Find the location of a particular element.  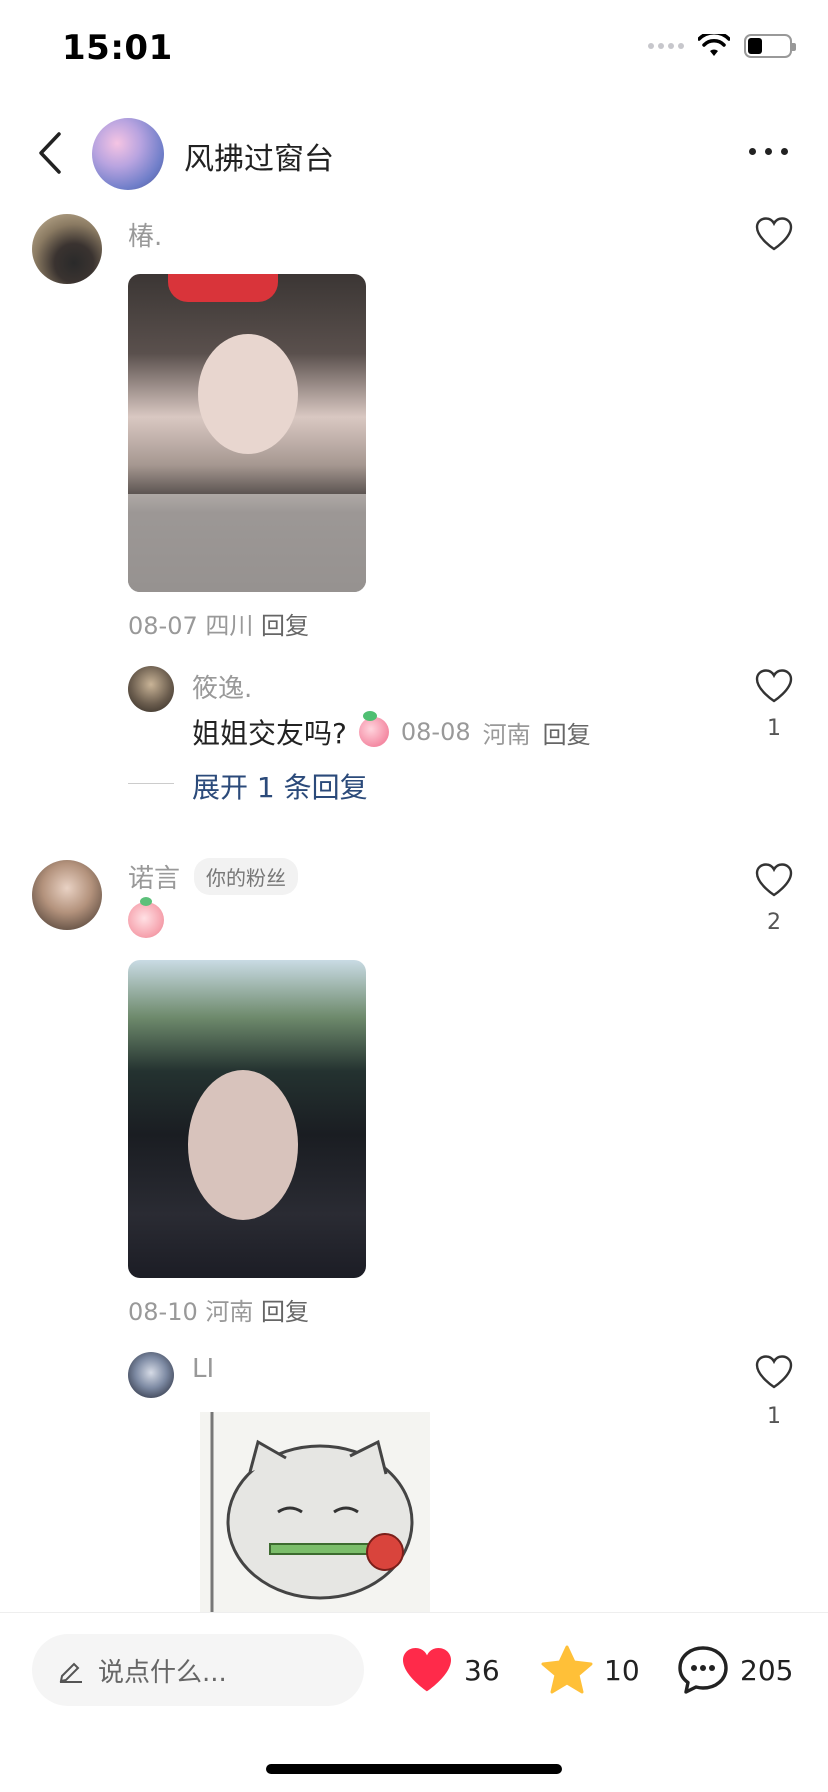

comment-bubble-icon is located at coordinates (703, 1670).